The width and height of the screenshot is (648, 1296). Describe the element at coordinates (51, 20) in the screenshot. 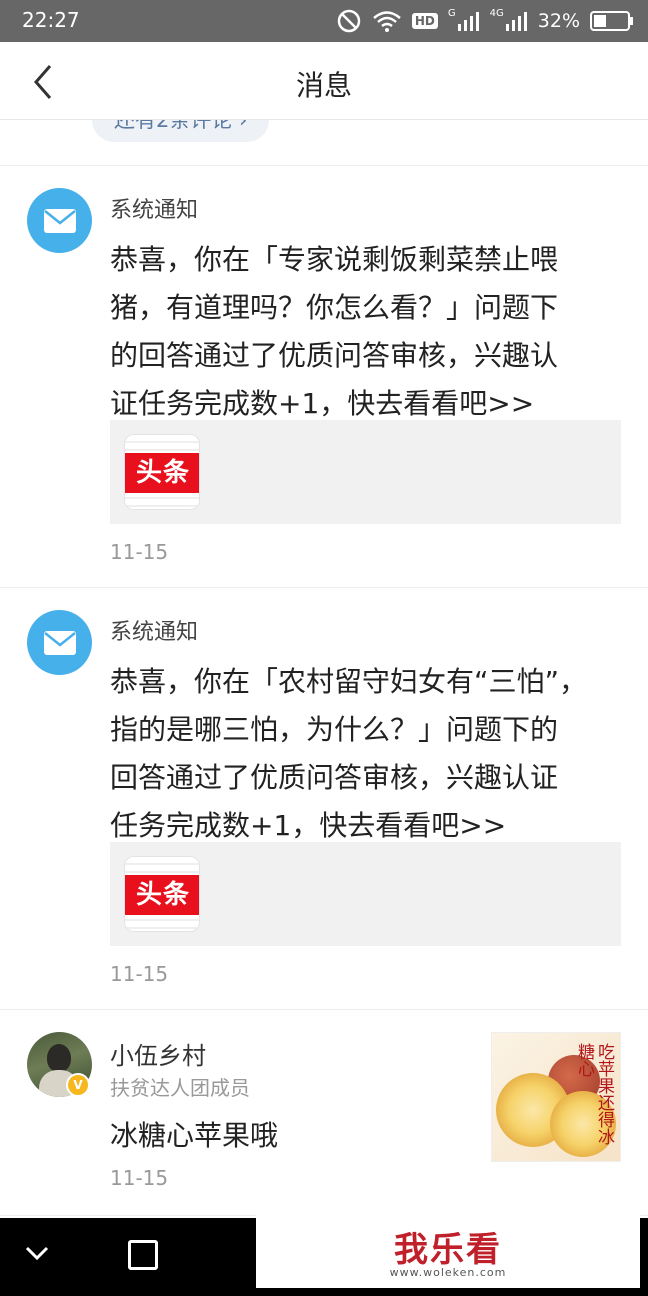

I see `status-time: 22:27` at that location.